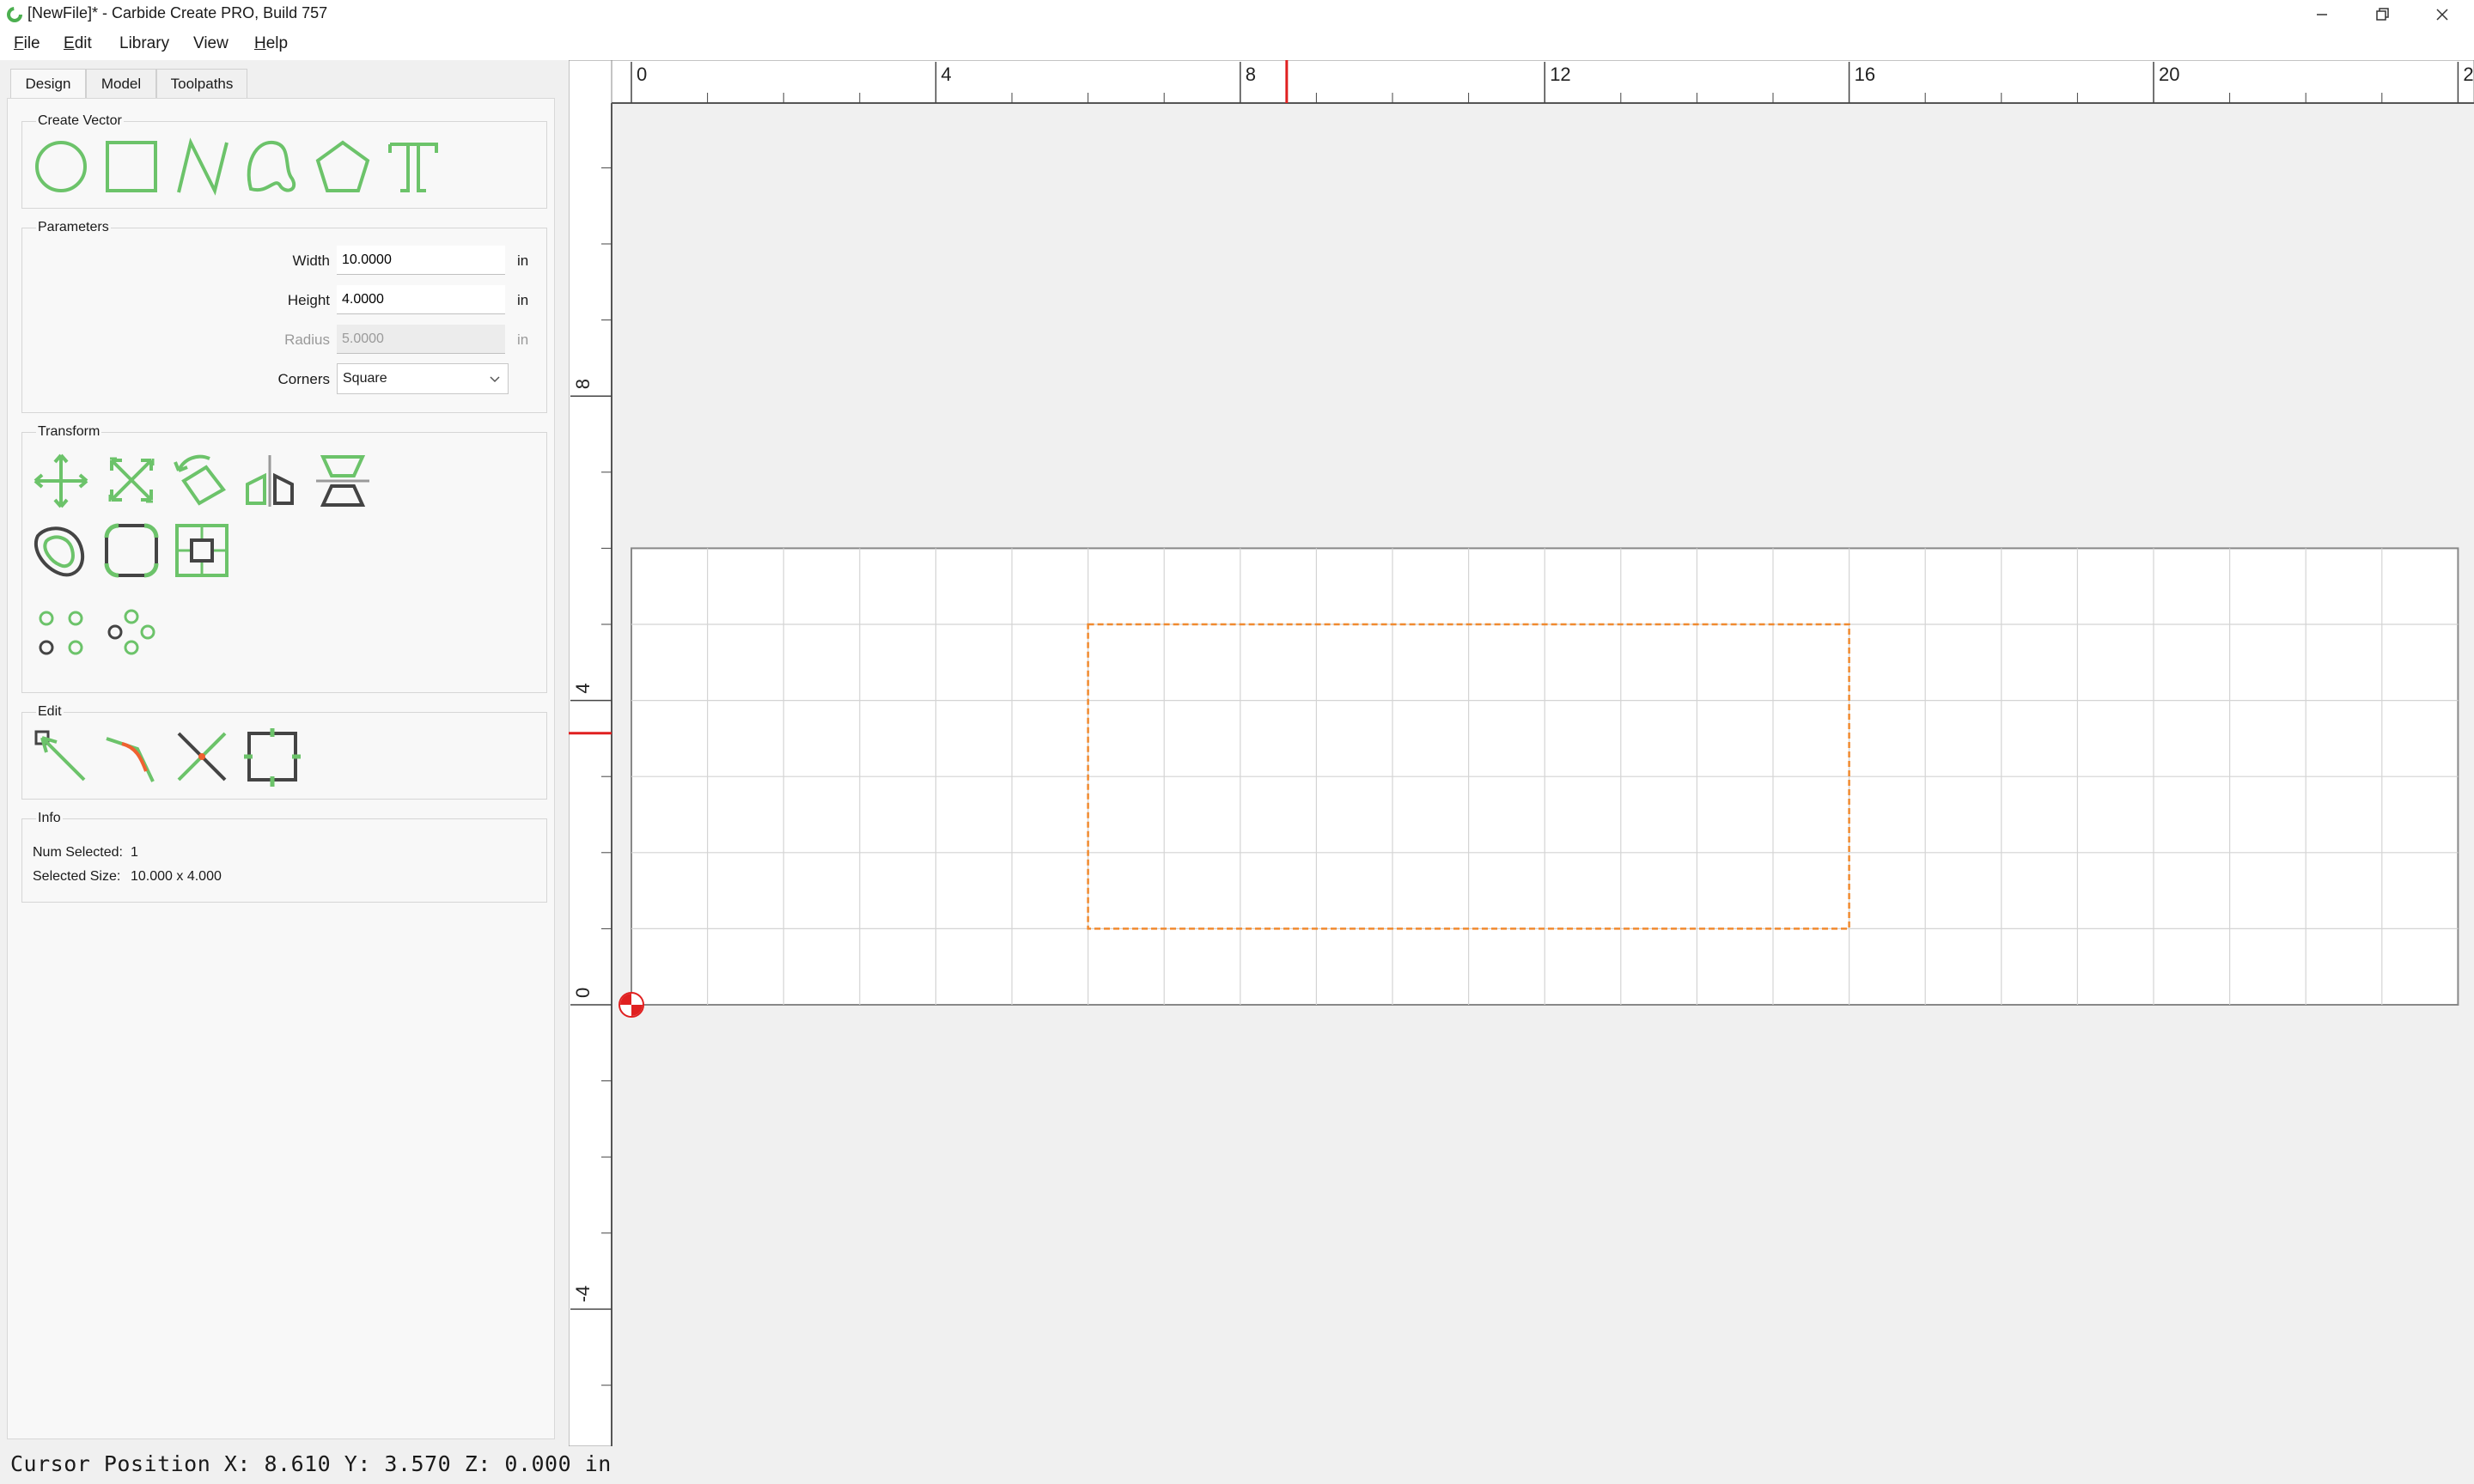  I want to click on menu-edit: Edit, so click(78, 44).